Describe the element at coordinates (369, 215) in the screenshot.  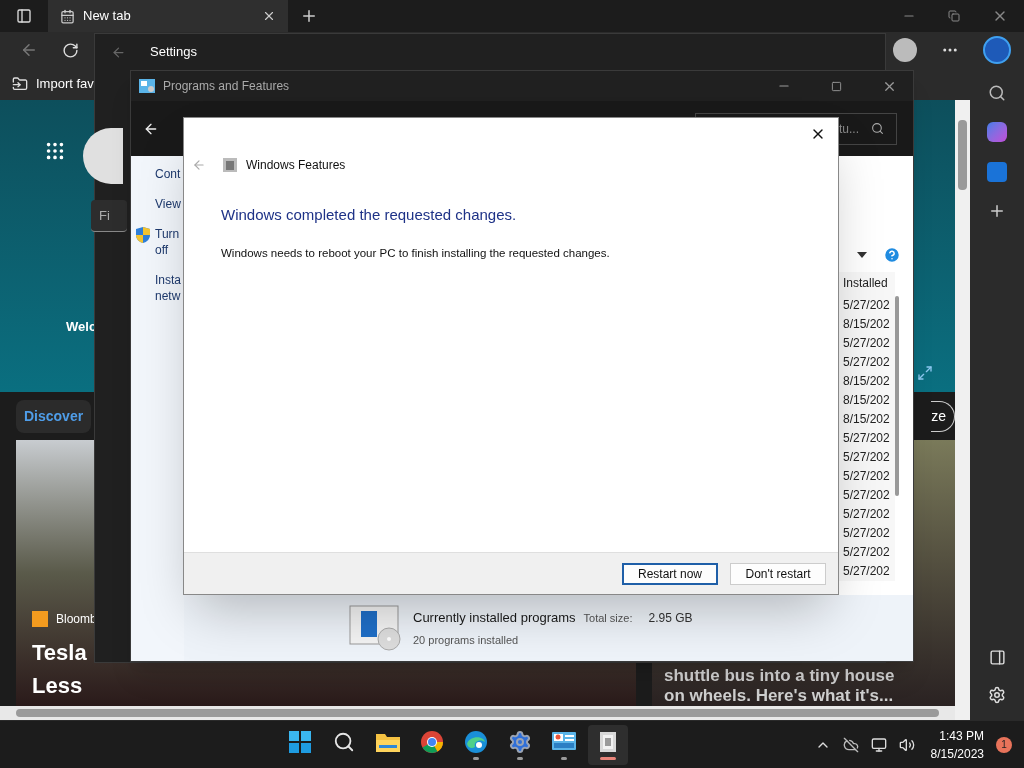
I see `dialog-heading: Windows completed the requested changes.` at that location.